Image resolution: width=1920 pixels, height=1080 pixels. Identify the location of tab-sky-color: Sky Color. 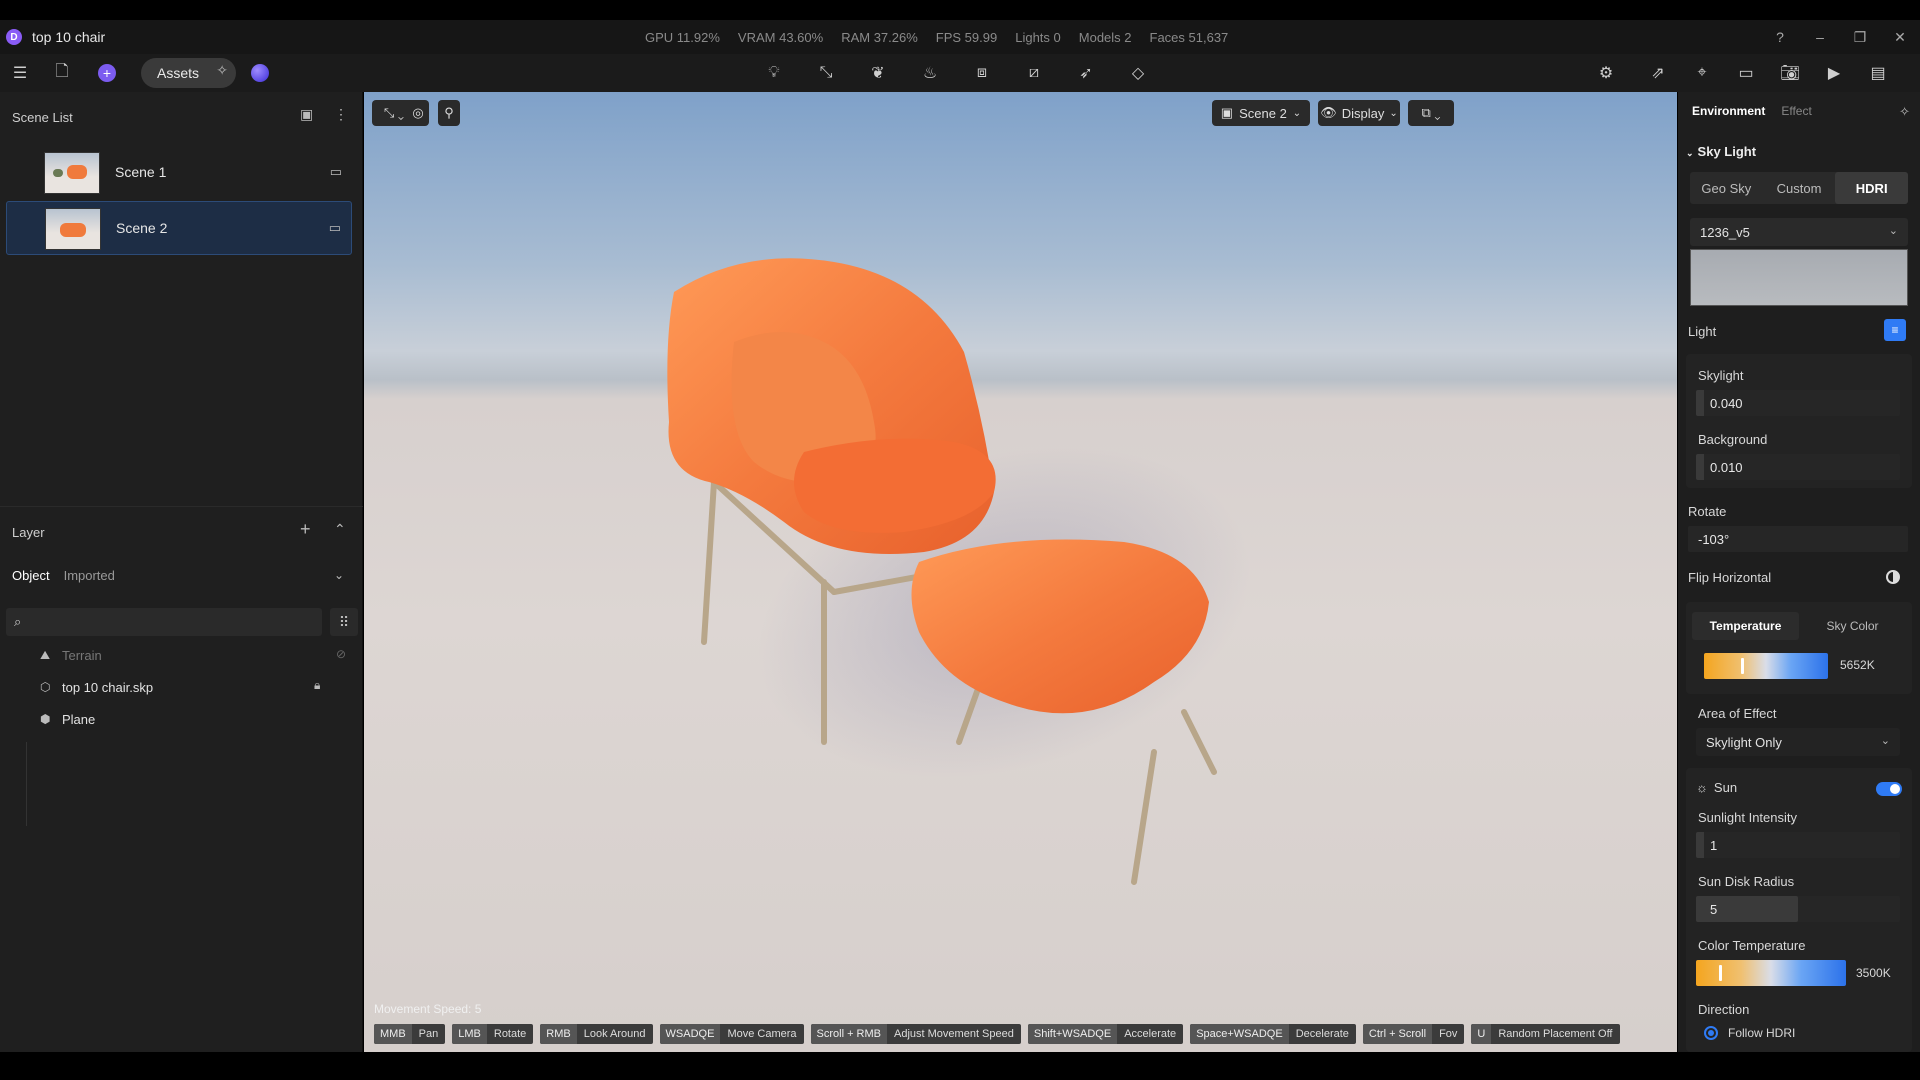
(1852, 626).